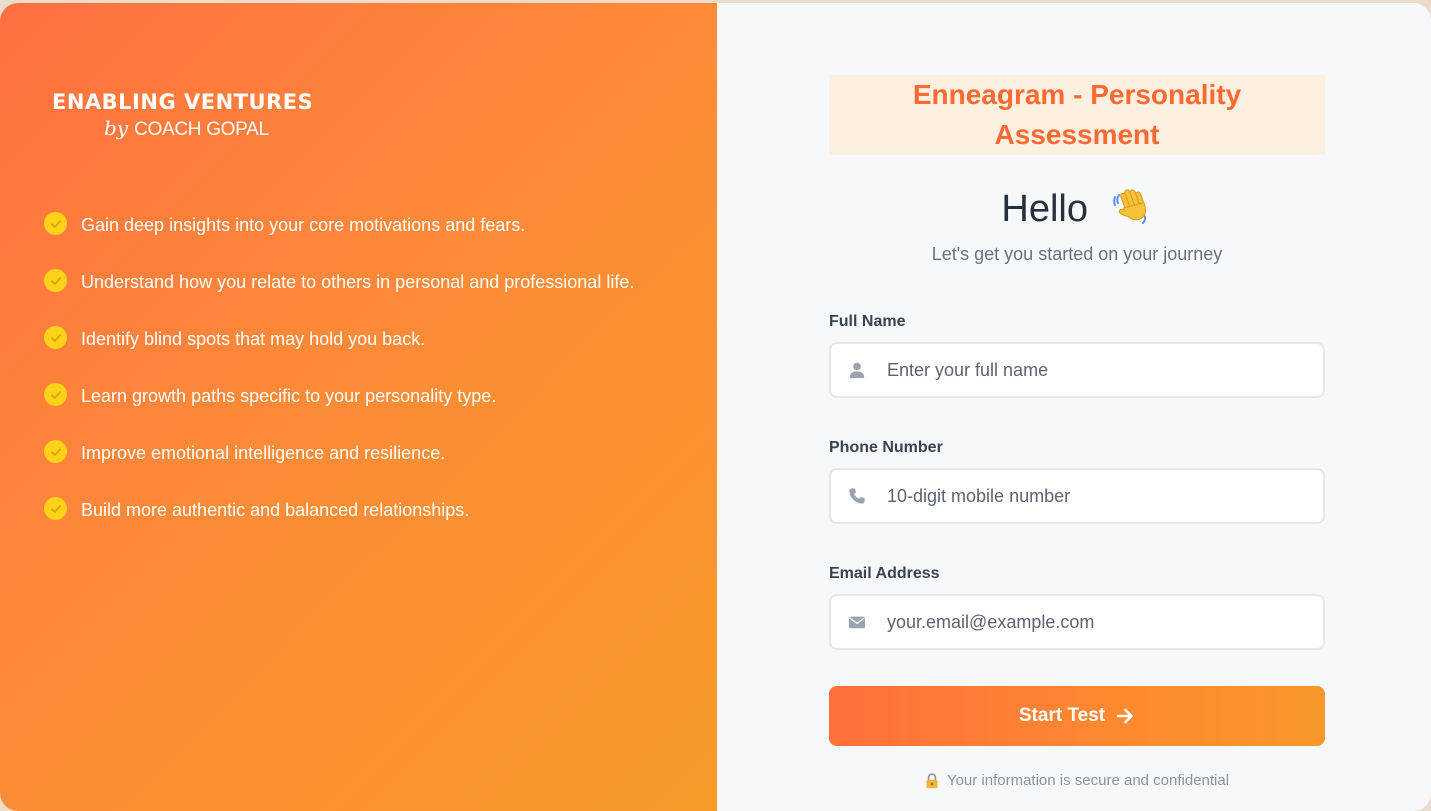  I want to click on user-icon, so click(857, 370).